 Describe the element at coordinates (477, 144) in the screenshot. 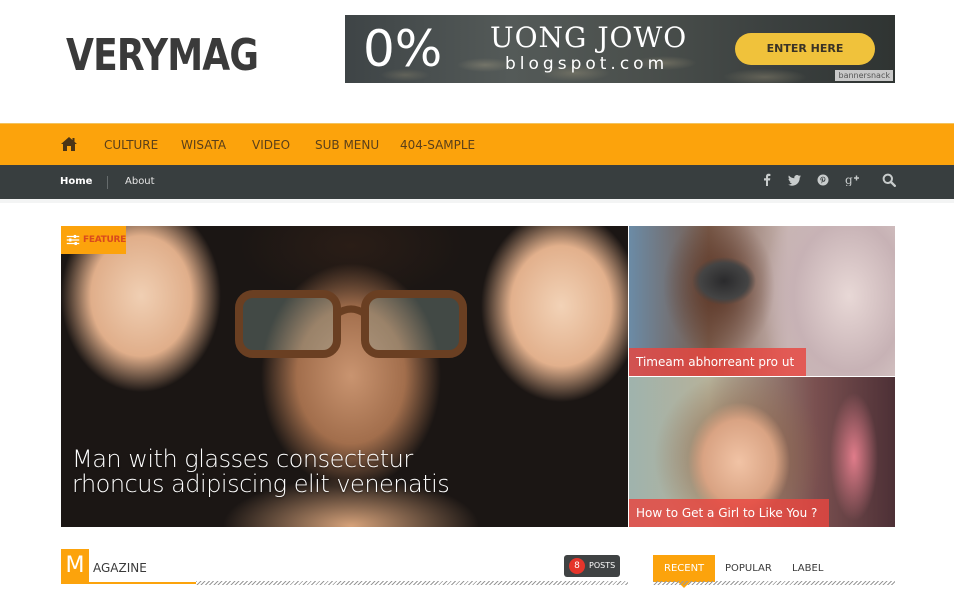

I see `main-navigation: CULTURE WISATA VIDEO SUB MENU 404-SAMPLE` at that location.